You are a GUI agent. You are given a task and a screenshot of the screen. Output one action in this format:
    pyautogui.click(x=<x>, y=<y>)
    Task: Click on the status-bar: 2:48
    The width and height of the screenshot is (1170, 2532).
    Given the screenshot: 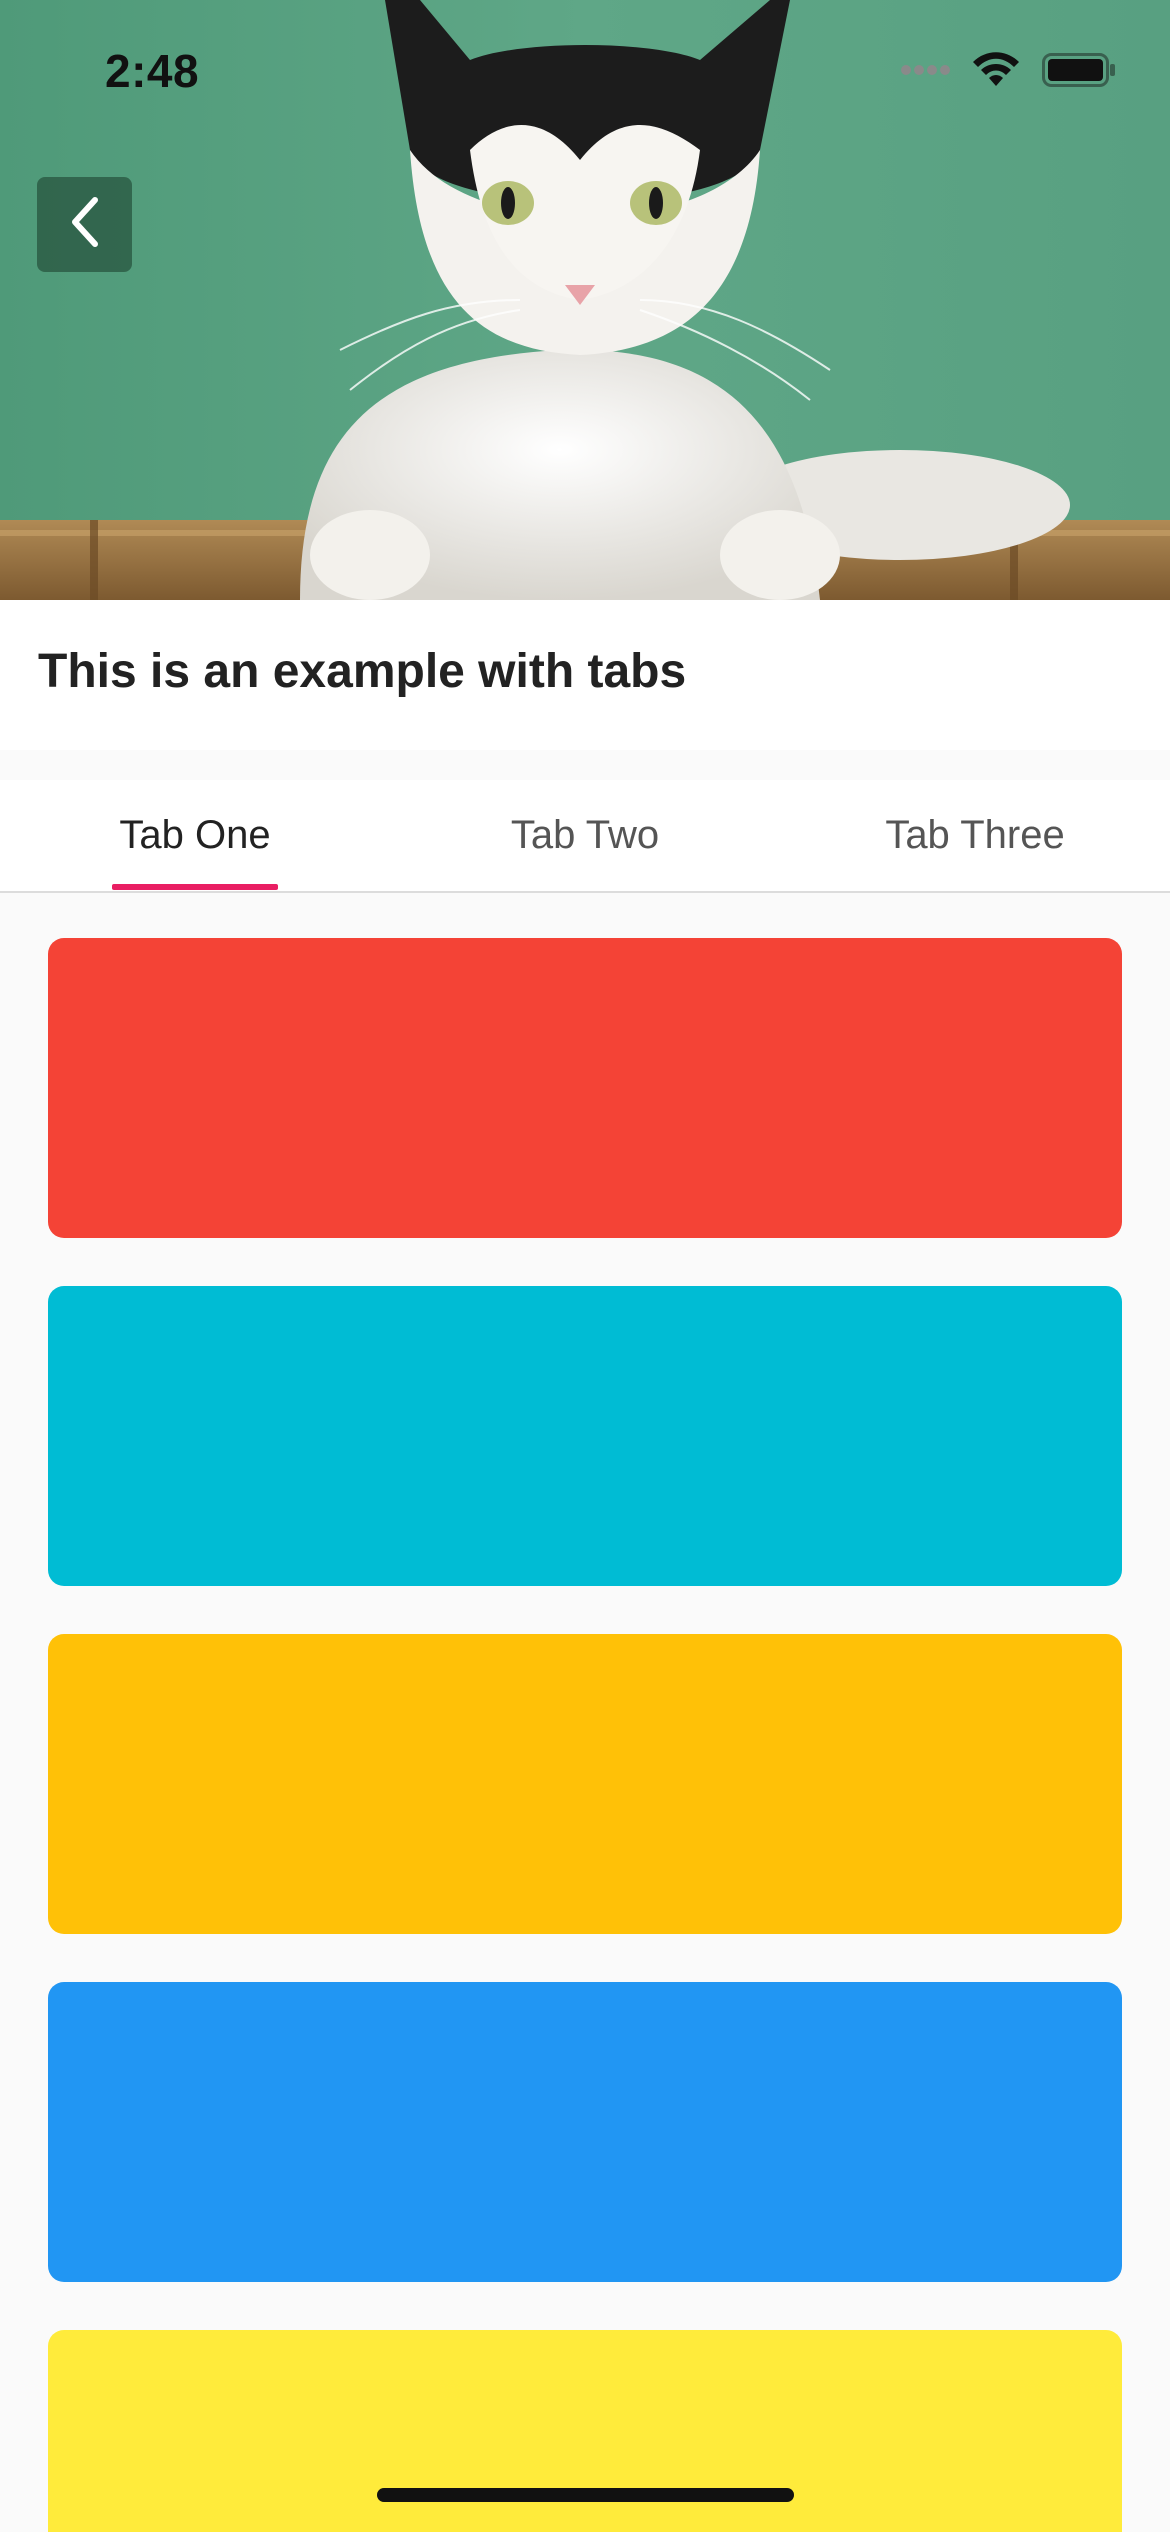 What is the action you would take?
    pyautogui.click(x=585, y=70)
    